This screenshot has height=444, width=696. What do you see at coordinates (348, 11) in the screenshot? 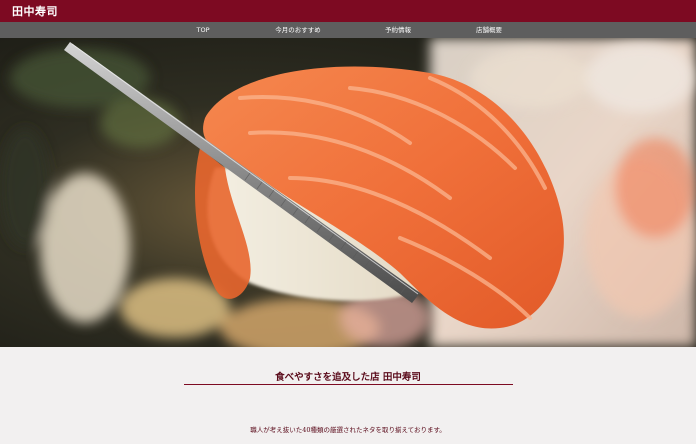
I see `site-header: 田中寿司` at bounding box center [348, 11].